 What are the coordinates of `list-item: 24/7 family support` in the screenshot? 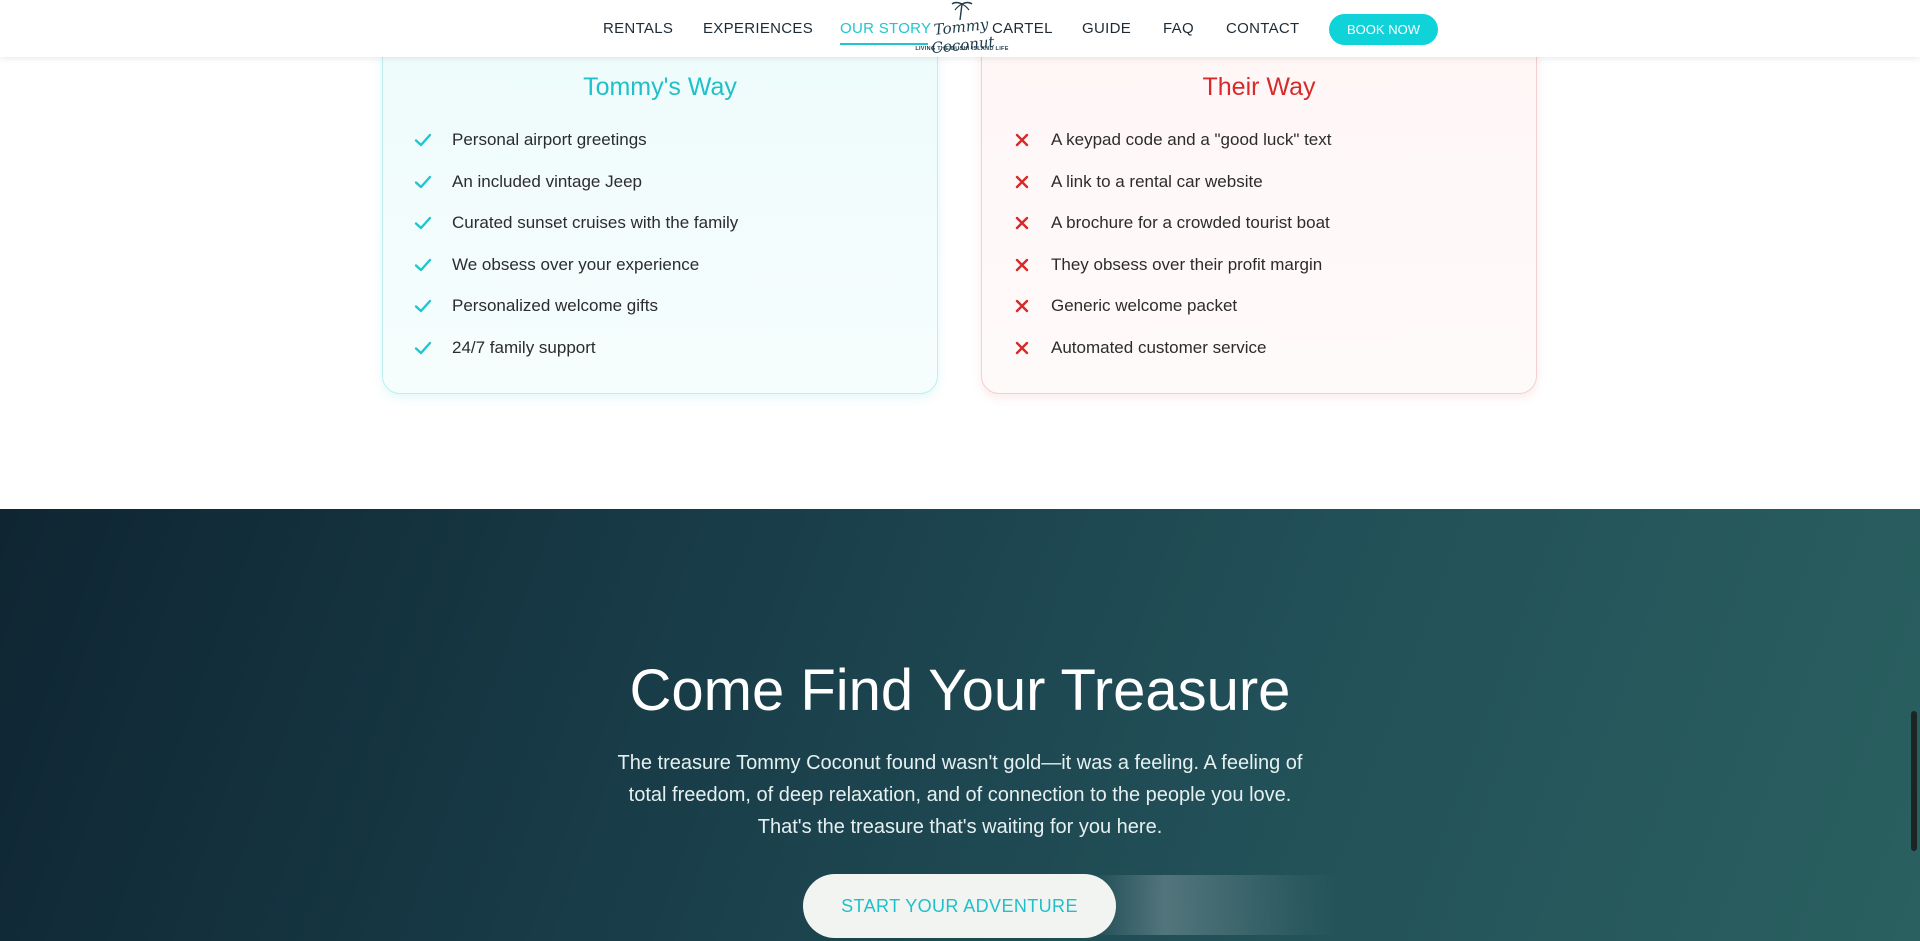 It's located at (504, 348).